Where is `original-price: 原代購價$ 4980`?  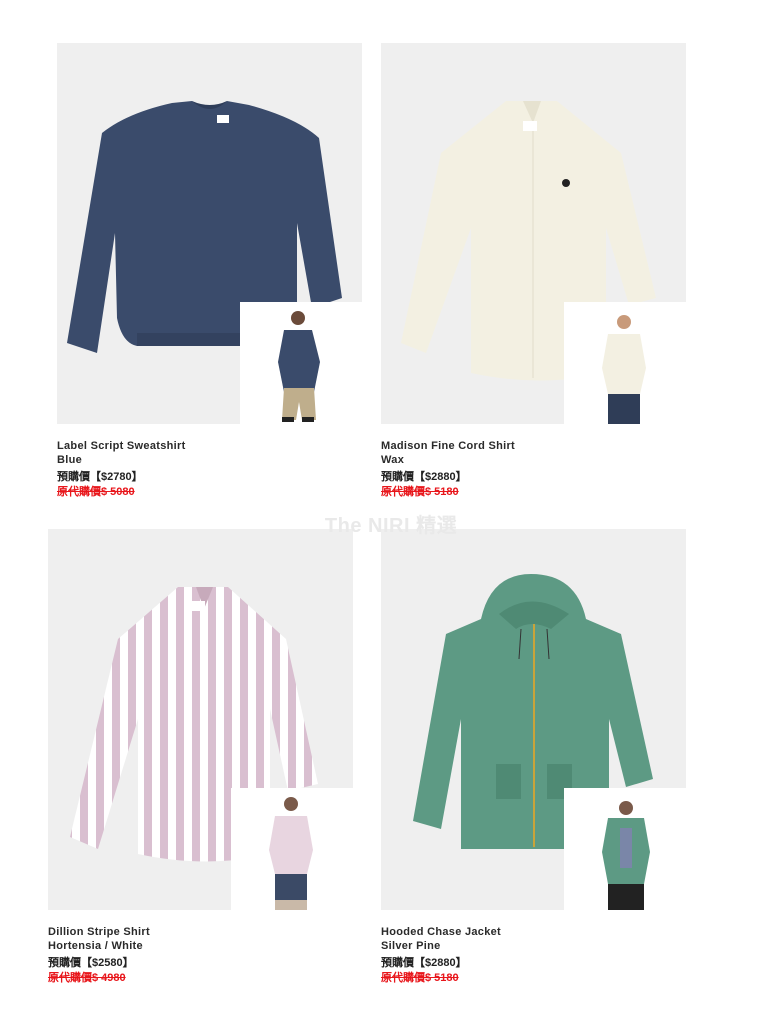 original-price: 原代購價$ 4980 is located at coordinates (87, 978).